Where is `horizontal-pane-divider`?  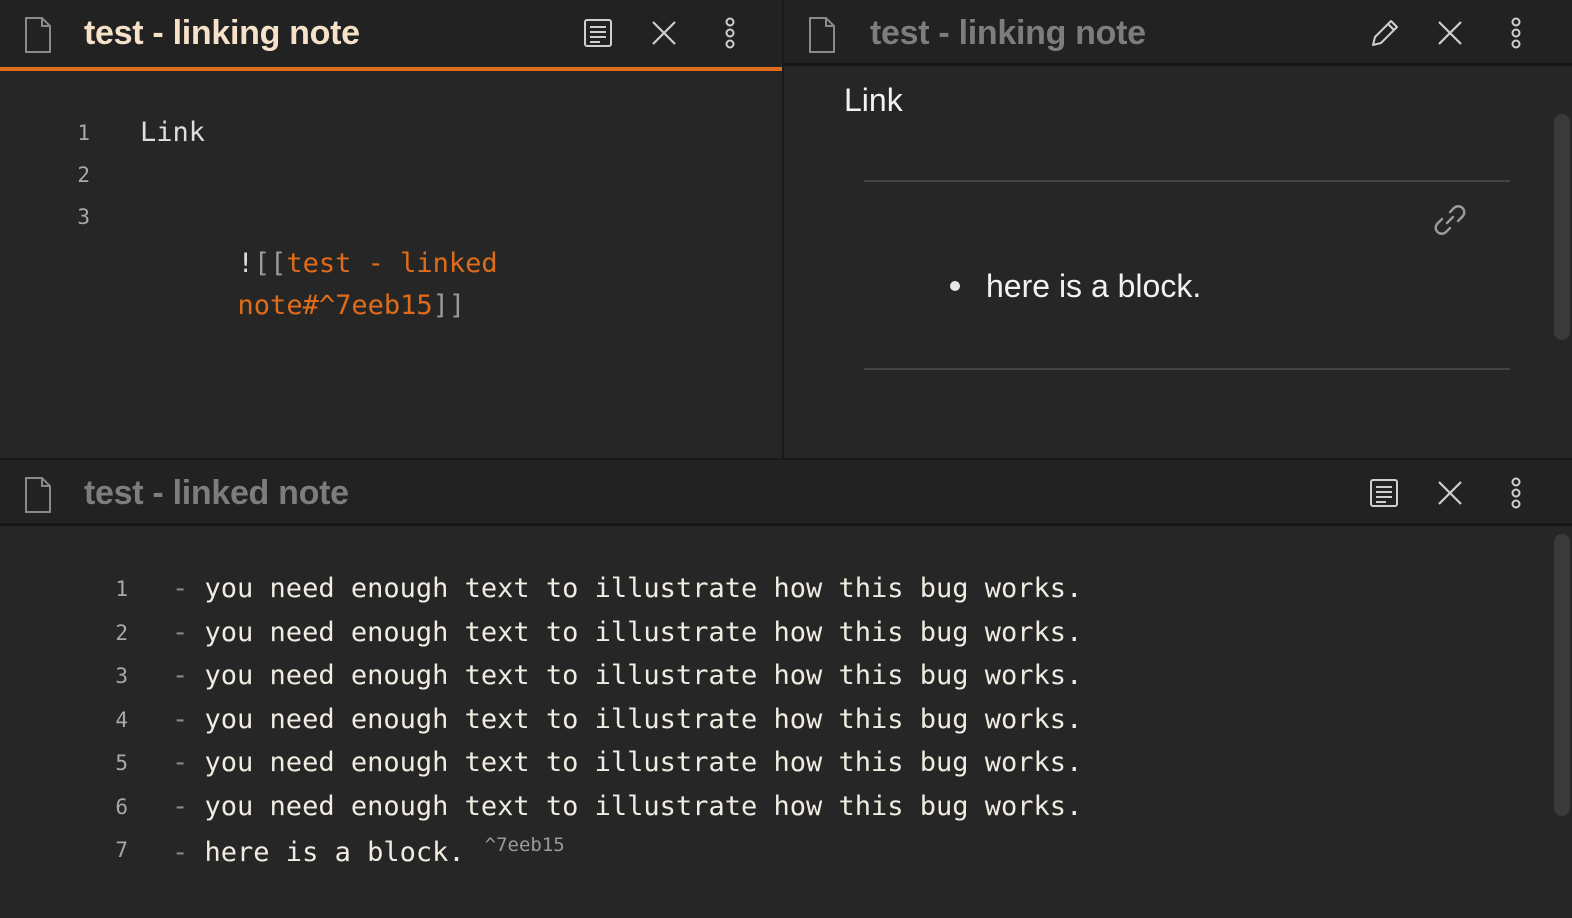 horizontal-pane-divider is located at coordinates (786, 459).